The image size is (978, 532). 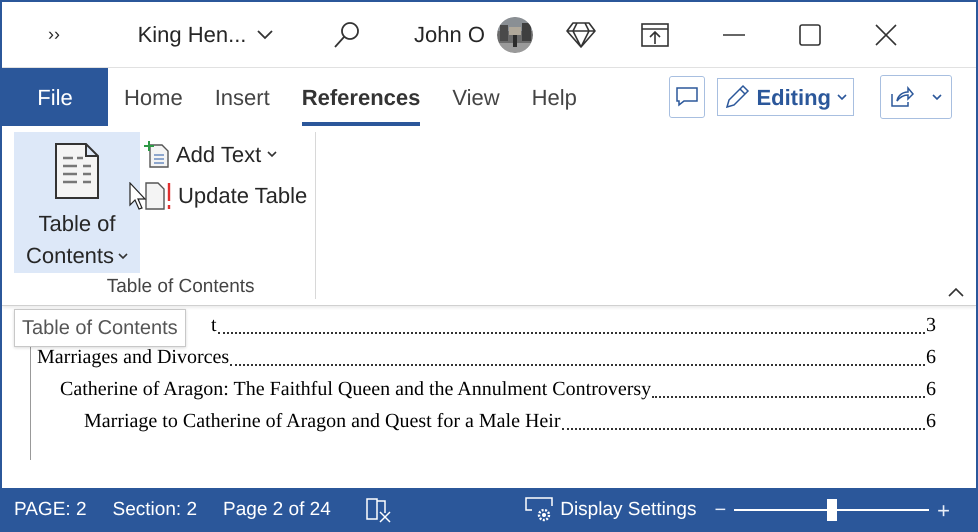 I want to click on speech-bubble-icon, so click(x=687, y=97).